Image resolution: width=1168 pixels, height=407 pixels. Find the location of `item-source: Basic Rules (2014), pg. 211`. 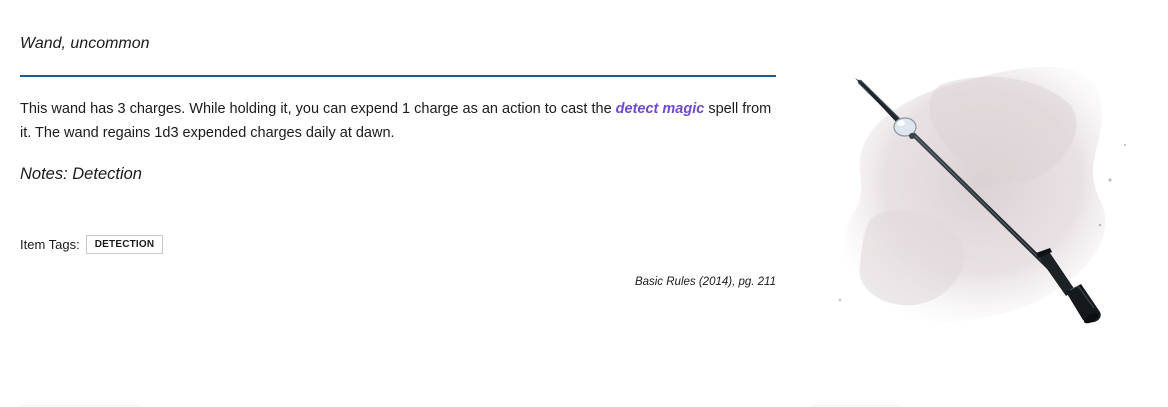

item-source: Basic Rules (2014), pg. 211 is located at coordinates (705, 282).